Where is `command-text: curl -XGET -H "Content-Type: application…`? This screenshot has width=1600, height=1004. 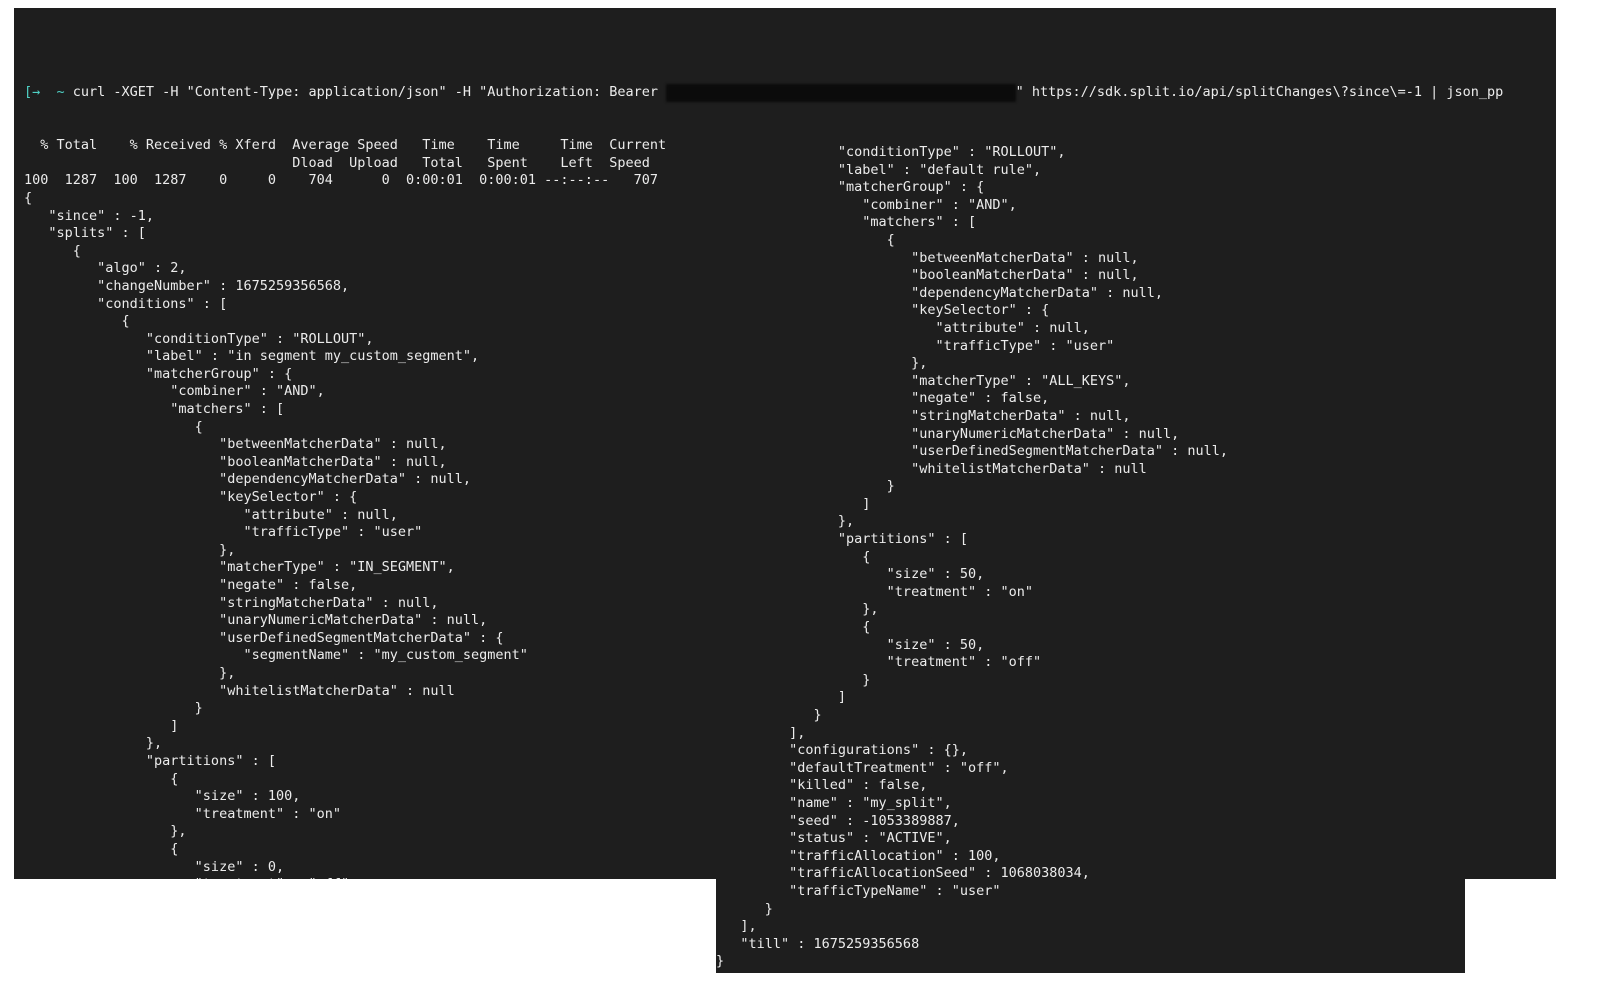
command-text: curl -XGET -H "Content-Type: application… is located at coordinates (369, 92).